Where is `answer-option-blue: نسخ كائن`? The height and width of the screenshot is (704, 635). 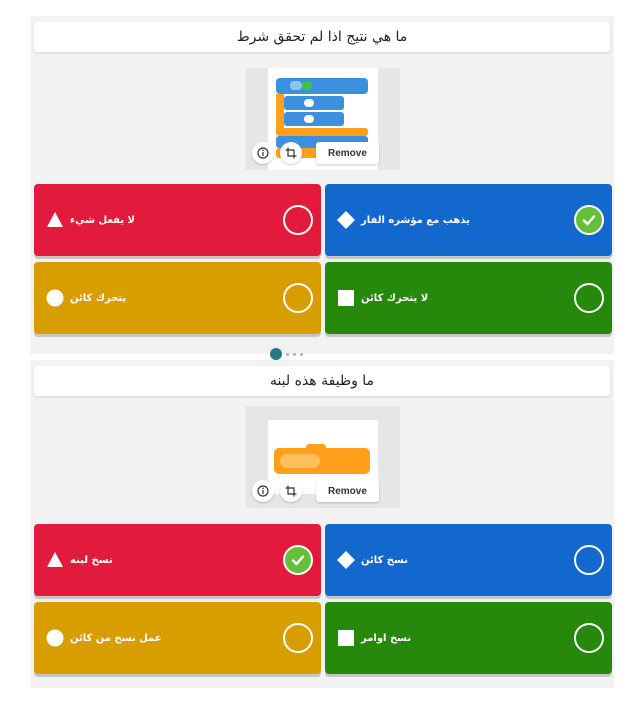
answer-option-blue: نسخ كائن is located at coordinates (468, 560).